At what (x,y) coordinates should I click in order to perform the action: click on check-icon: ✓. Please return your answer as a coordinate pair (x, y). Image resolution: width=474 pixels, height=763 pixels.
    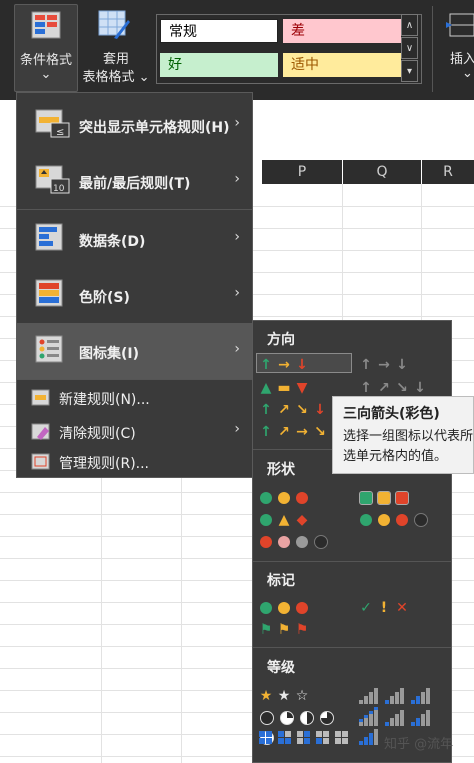
    Looking at the image, I should click on (366, 608).